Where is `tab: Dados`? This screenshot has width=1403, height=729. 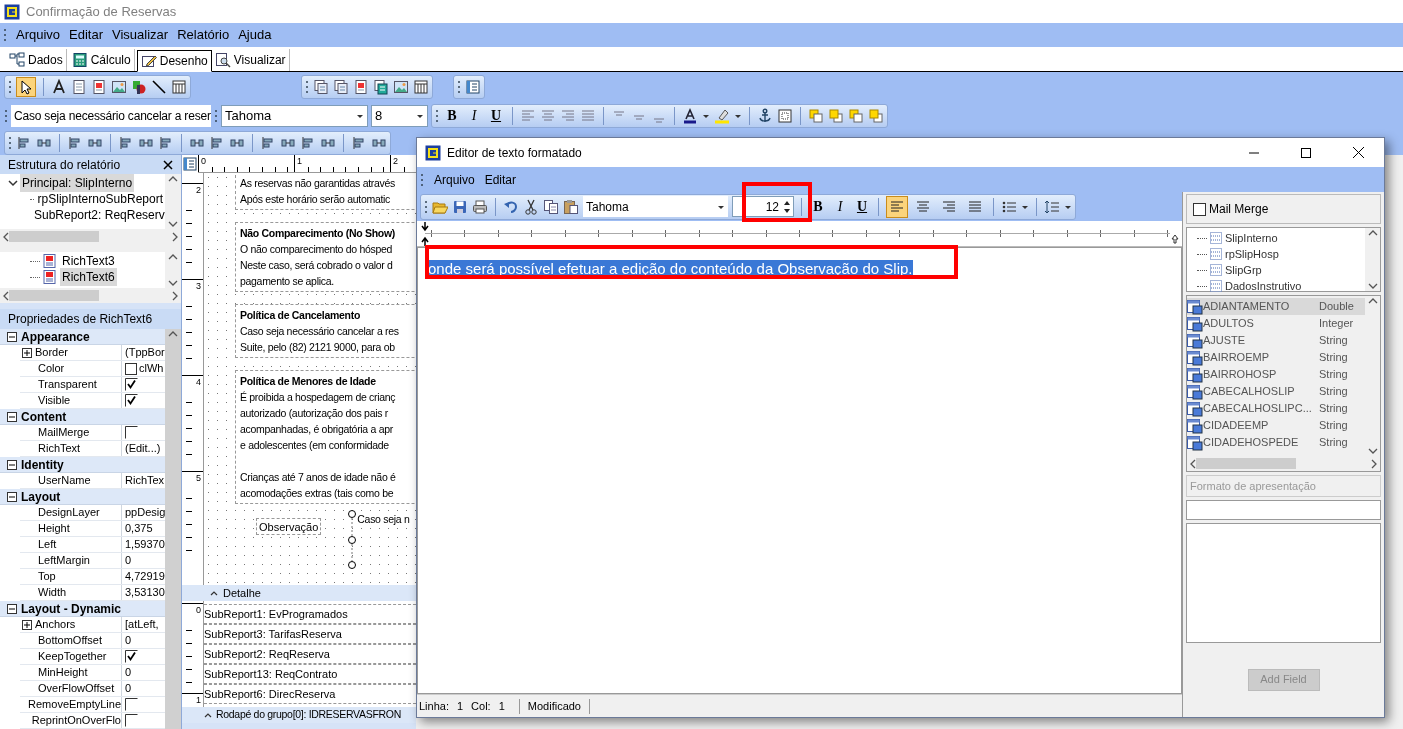 tab: Dados is located at coordinates (36, 60).